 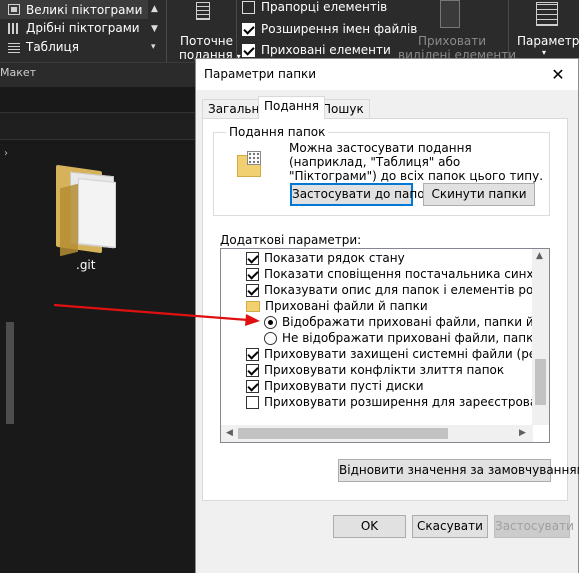 I want to click on apply-to-folders-button: Застосувати до папок, so click(x=361, y=194).